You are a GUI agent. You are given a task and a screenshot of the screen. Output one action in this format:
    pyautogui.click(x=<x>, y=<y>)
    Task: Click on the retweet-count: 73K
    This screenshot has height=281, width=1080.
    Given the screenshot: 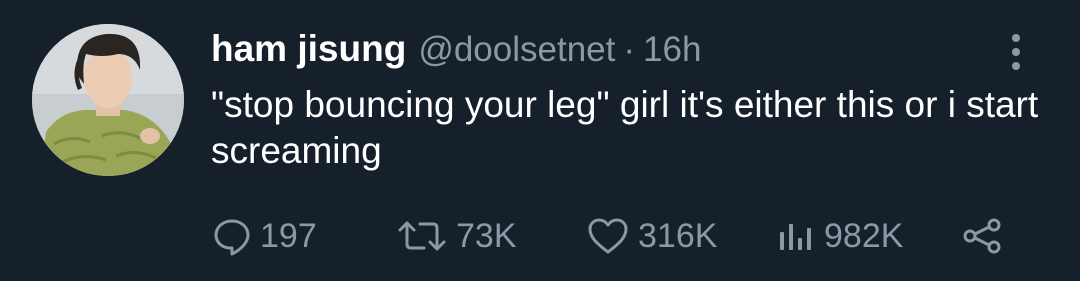 What is the action you would take?
    pyautogui.click(x=486, y=235)
    